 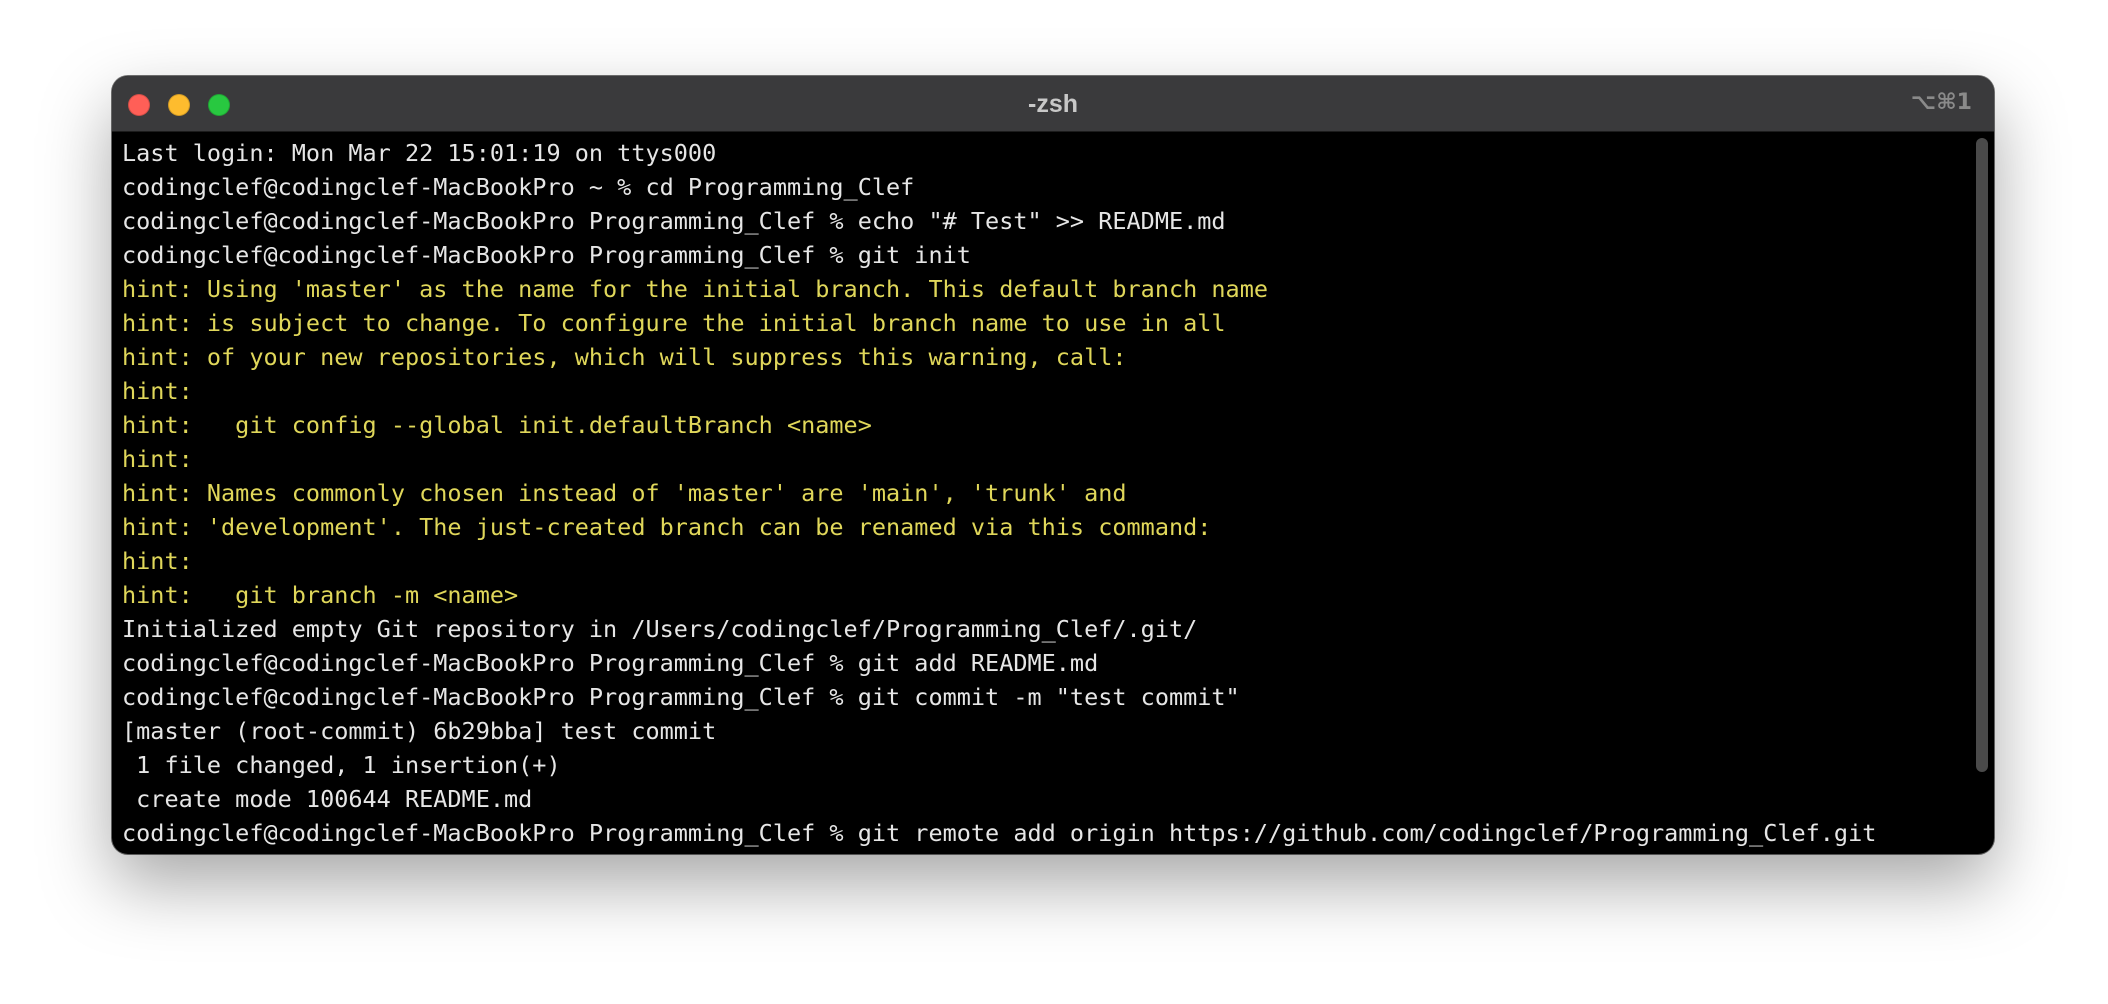 I want to click on terminal-line: hint: git branch -m <name>, so click(x=320, y=595).